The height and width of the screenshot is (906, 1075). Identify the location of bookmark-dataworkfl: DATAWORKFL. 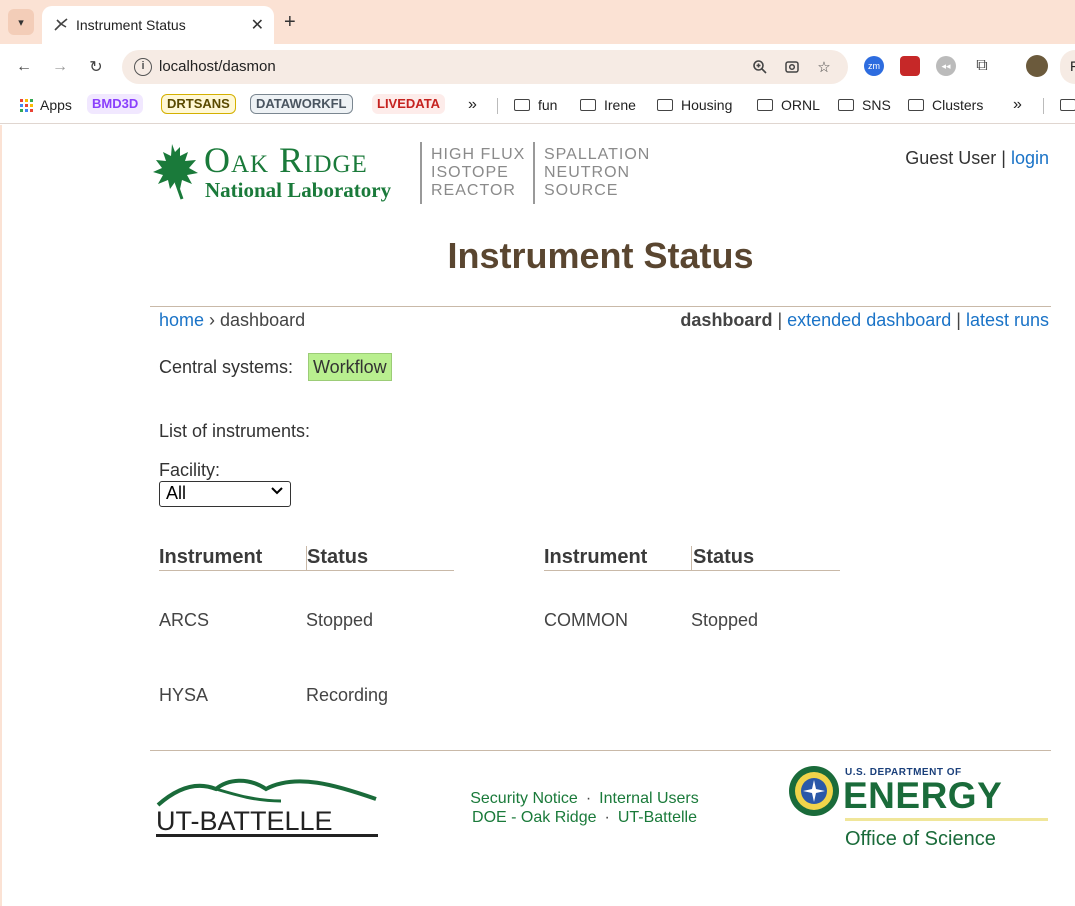
(301, 104).